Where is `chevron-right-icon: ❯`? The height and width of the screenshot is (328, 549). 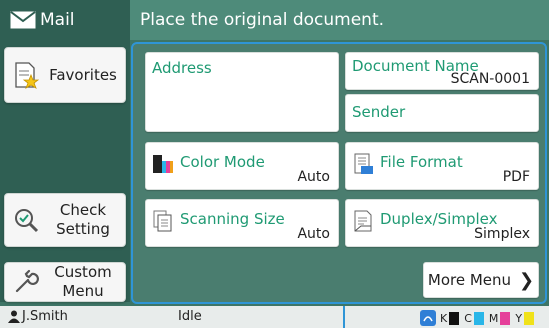
chevron-right-icon: ❯ is located at coordinates (527, 280).